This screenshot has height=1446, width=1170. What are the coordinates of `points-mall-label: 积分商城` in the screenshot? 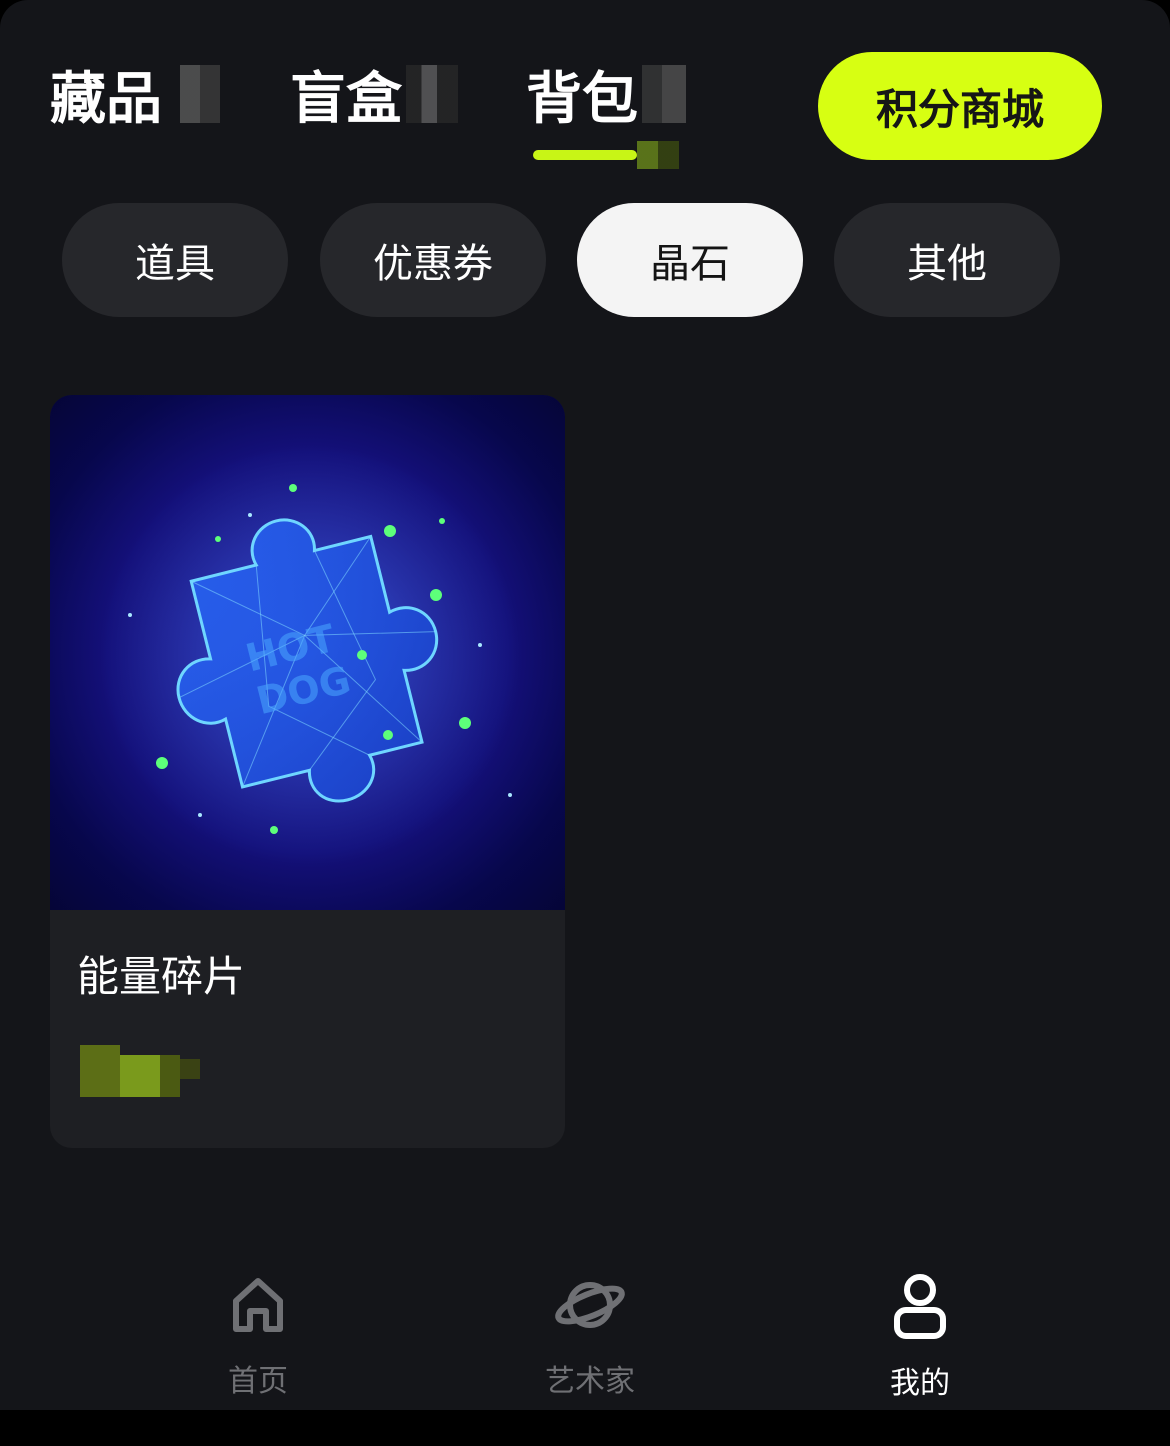 It's located at (959, 109).